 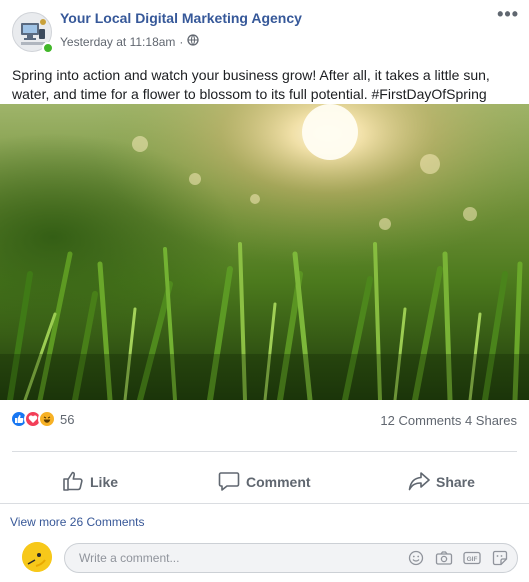 What do you see at coordinates (33, 33) in the screenshot?
I see `page-avatar` at bounding box center [33, 33].